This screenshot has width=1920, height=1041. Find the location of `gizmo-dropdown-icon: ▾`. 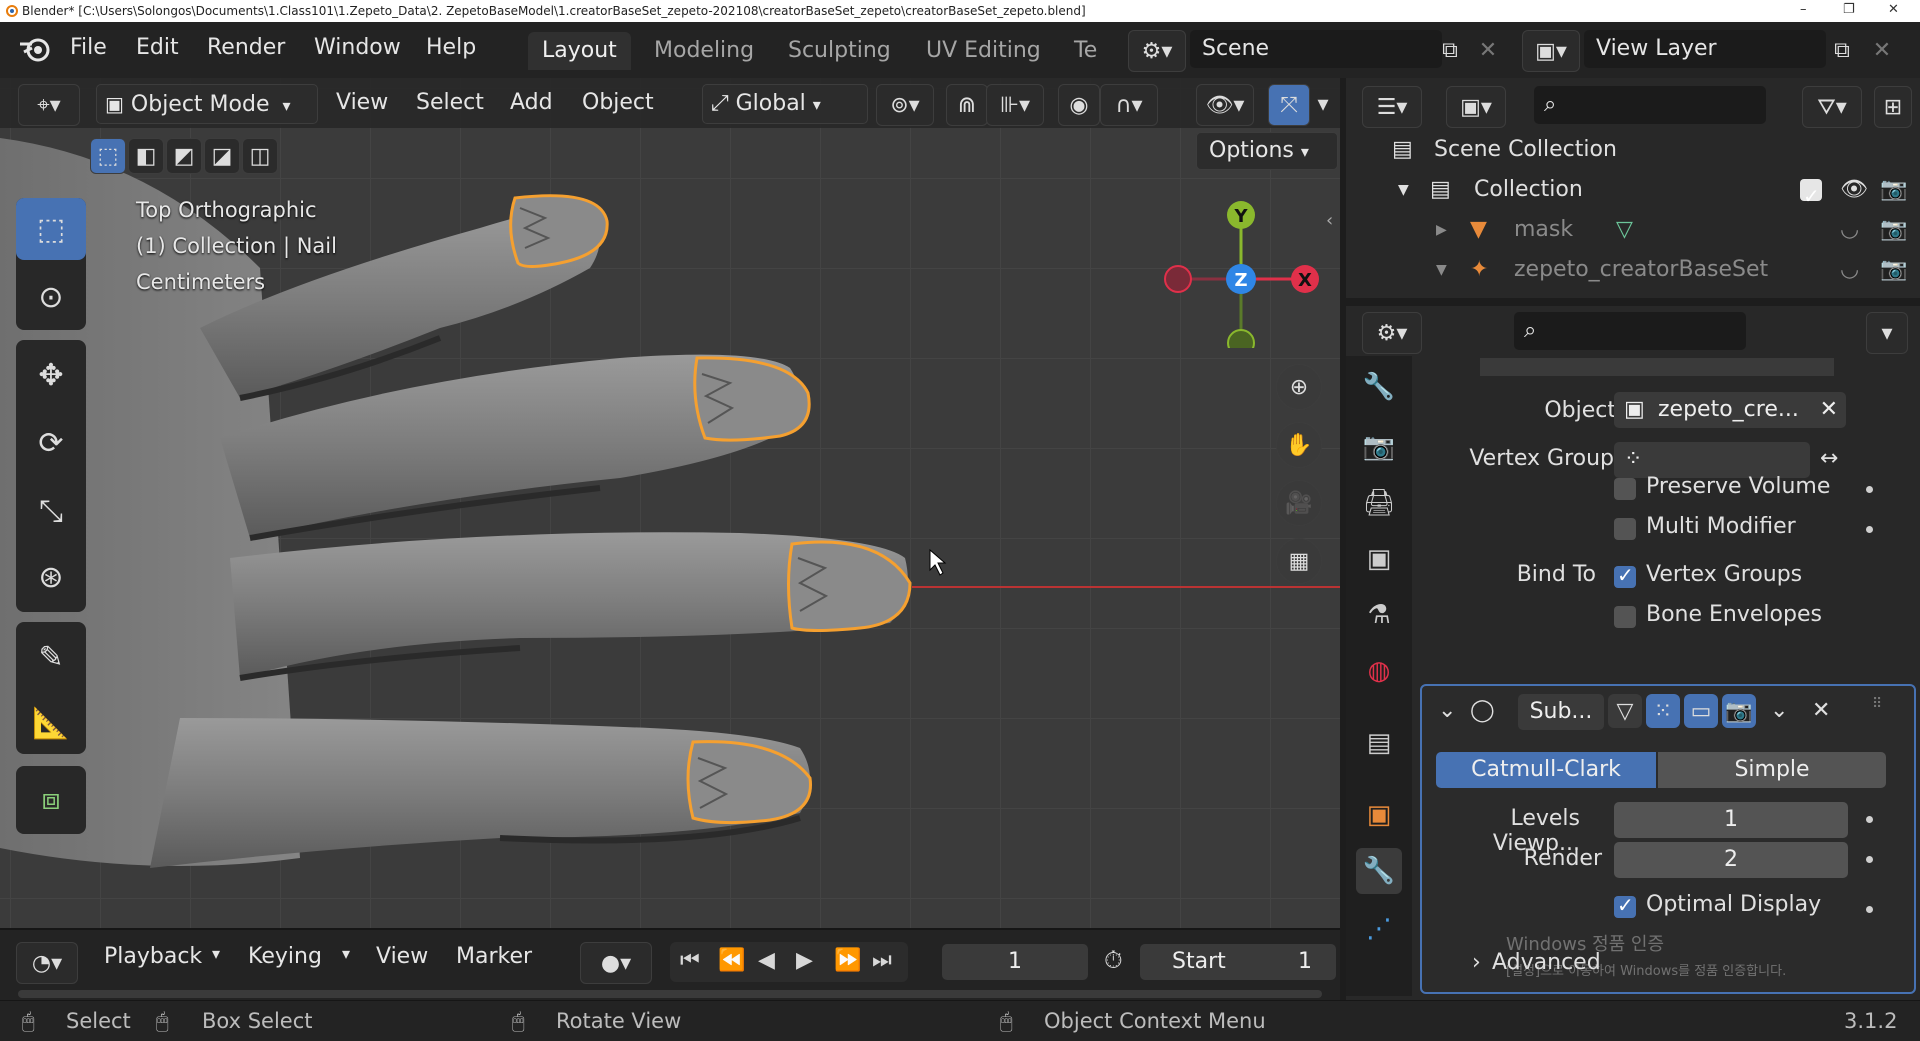

gizmo-dropdown-icon: ▾ is located at coordinates (1323, 104).